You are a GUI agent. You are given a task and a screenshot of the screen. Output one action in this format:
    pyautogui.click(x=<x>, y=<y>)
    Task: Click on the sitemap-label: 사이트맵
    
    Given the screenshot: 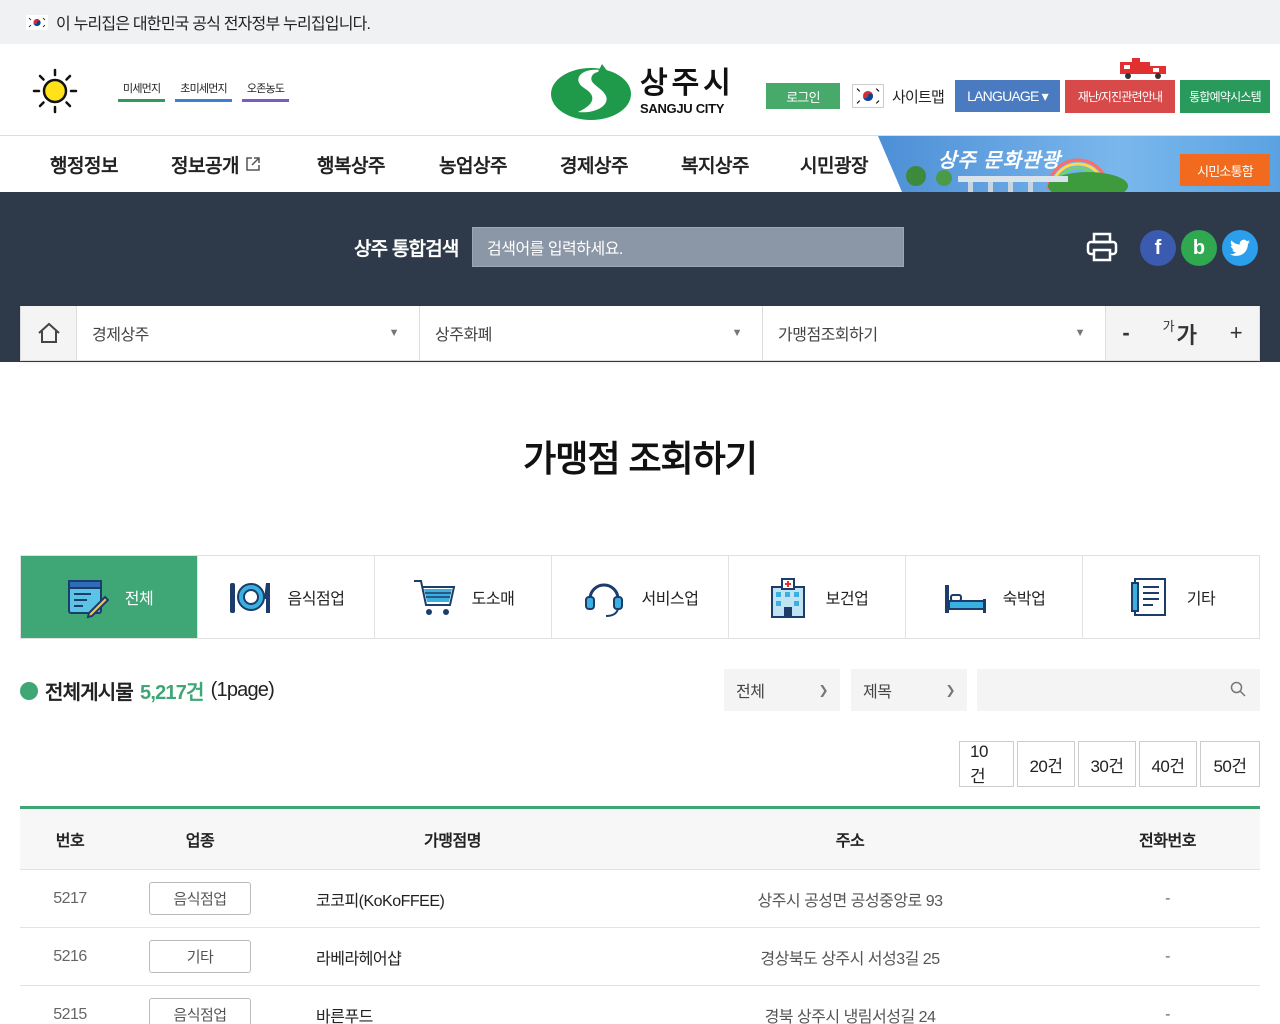 What is the action you would take?
    pyautogui.click(x=918, y=97)
    